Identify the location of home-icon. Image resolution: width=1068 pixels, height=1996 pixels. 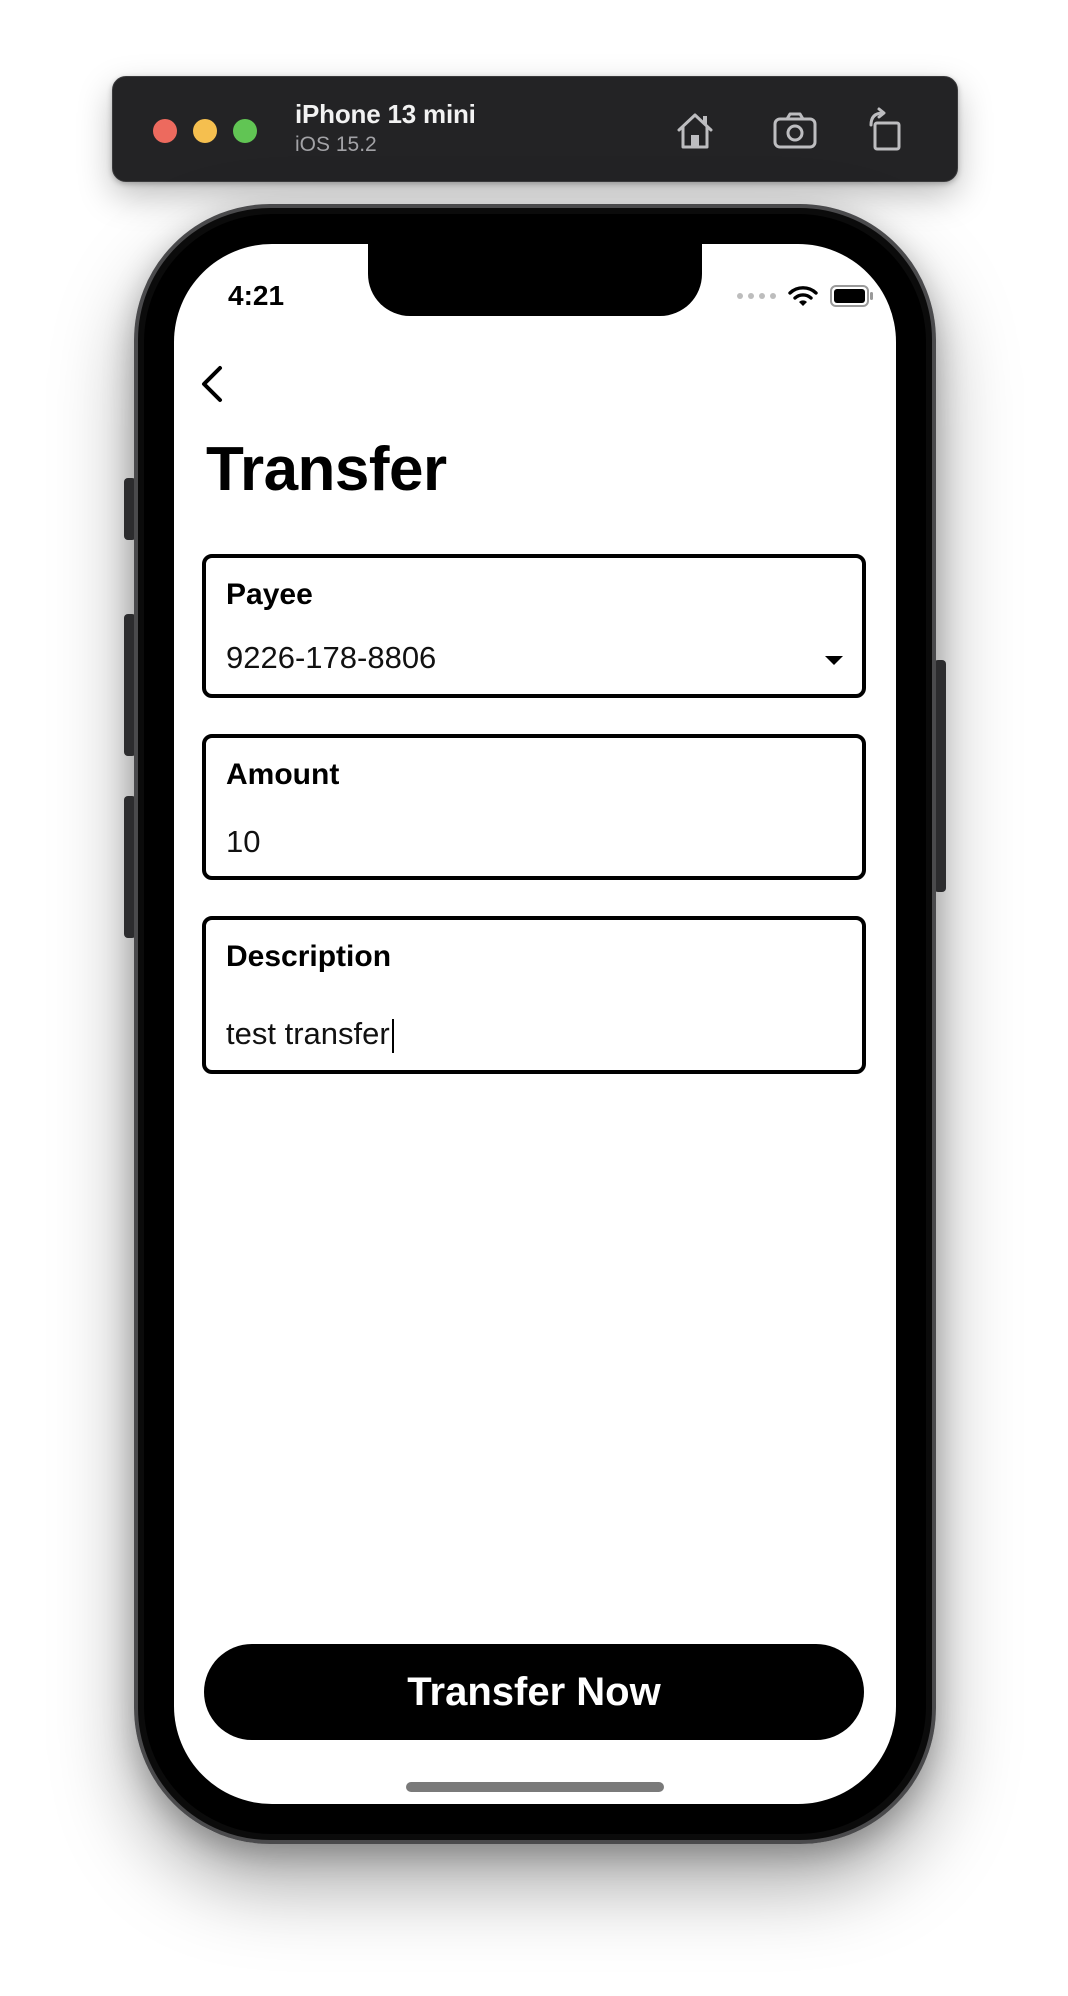
(695, 131).